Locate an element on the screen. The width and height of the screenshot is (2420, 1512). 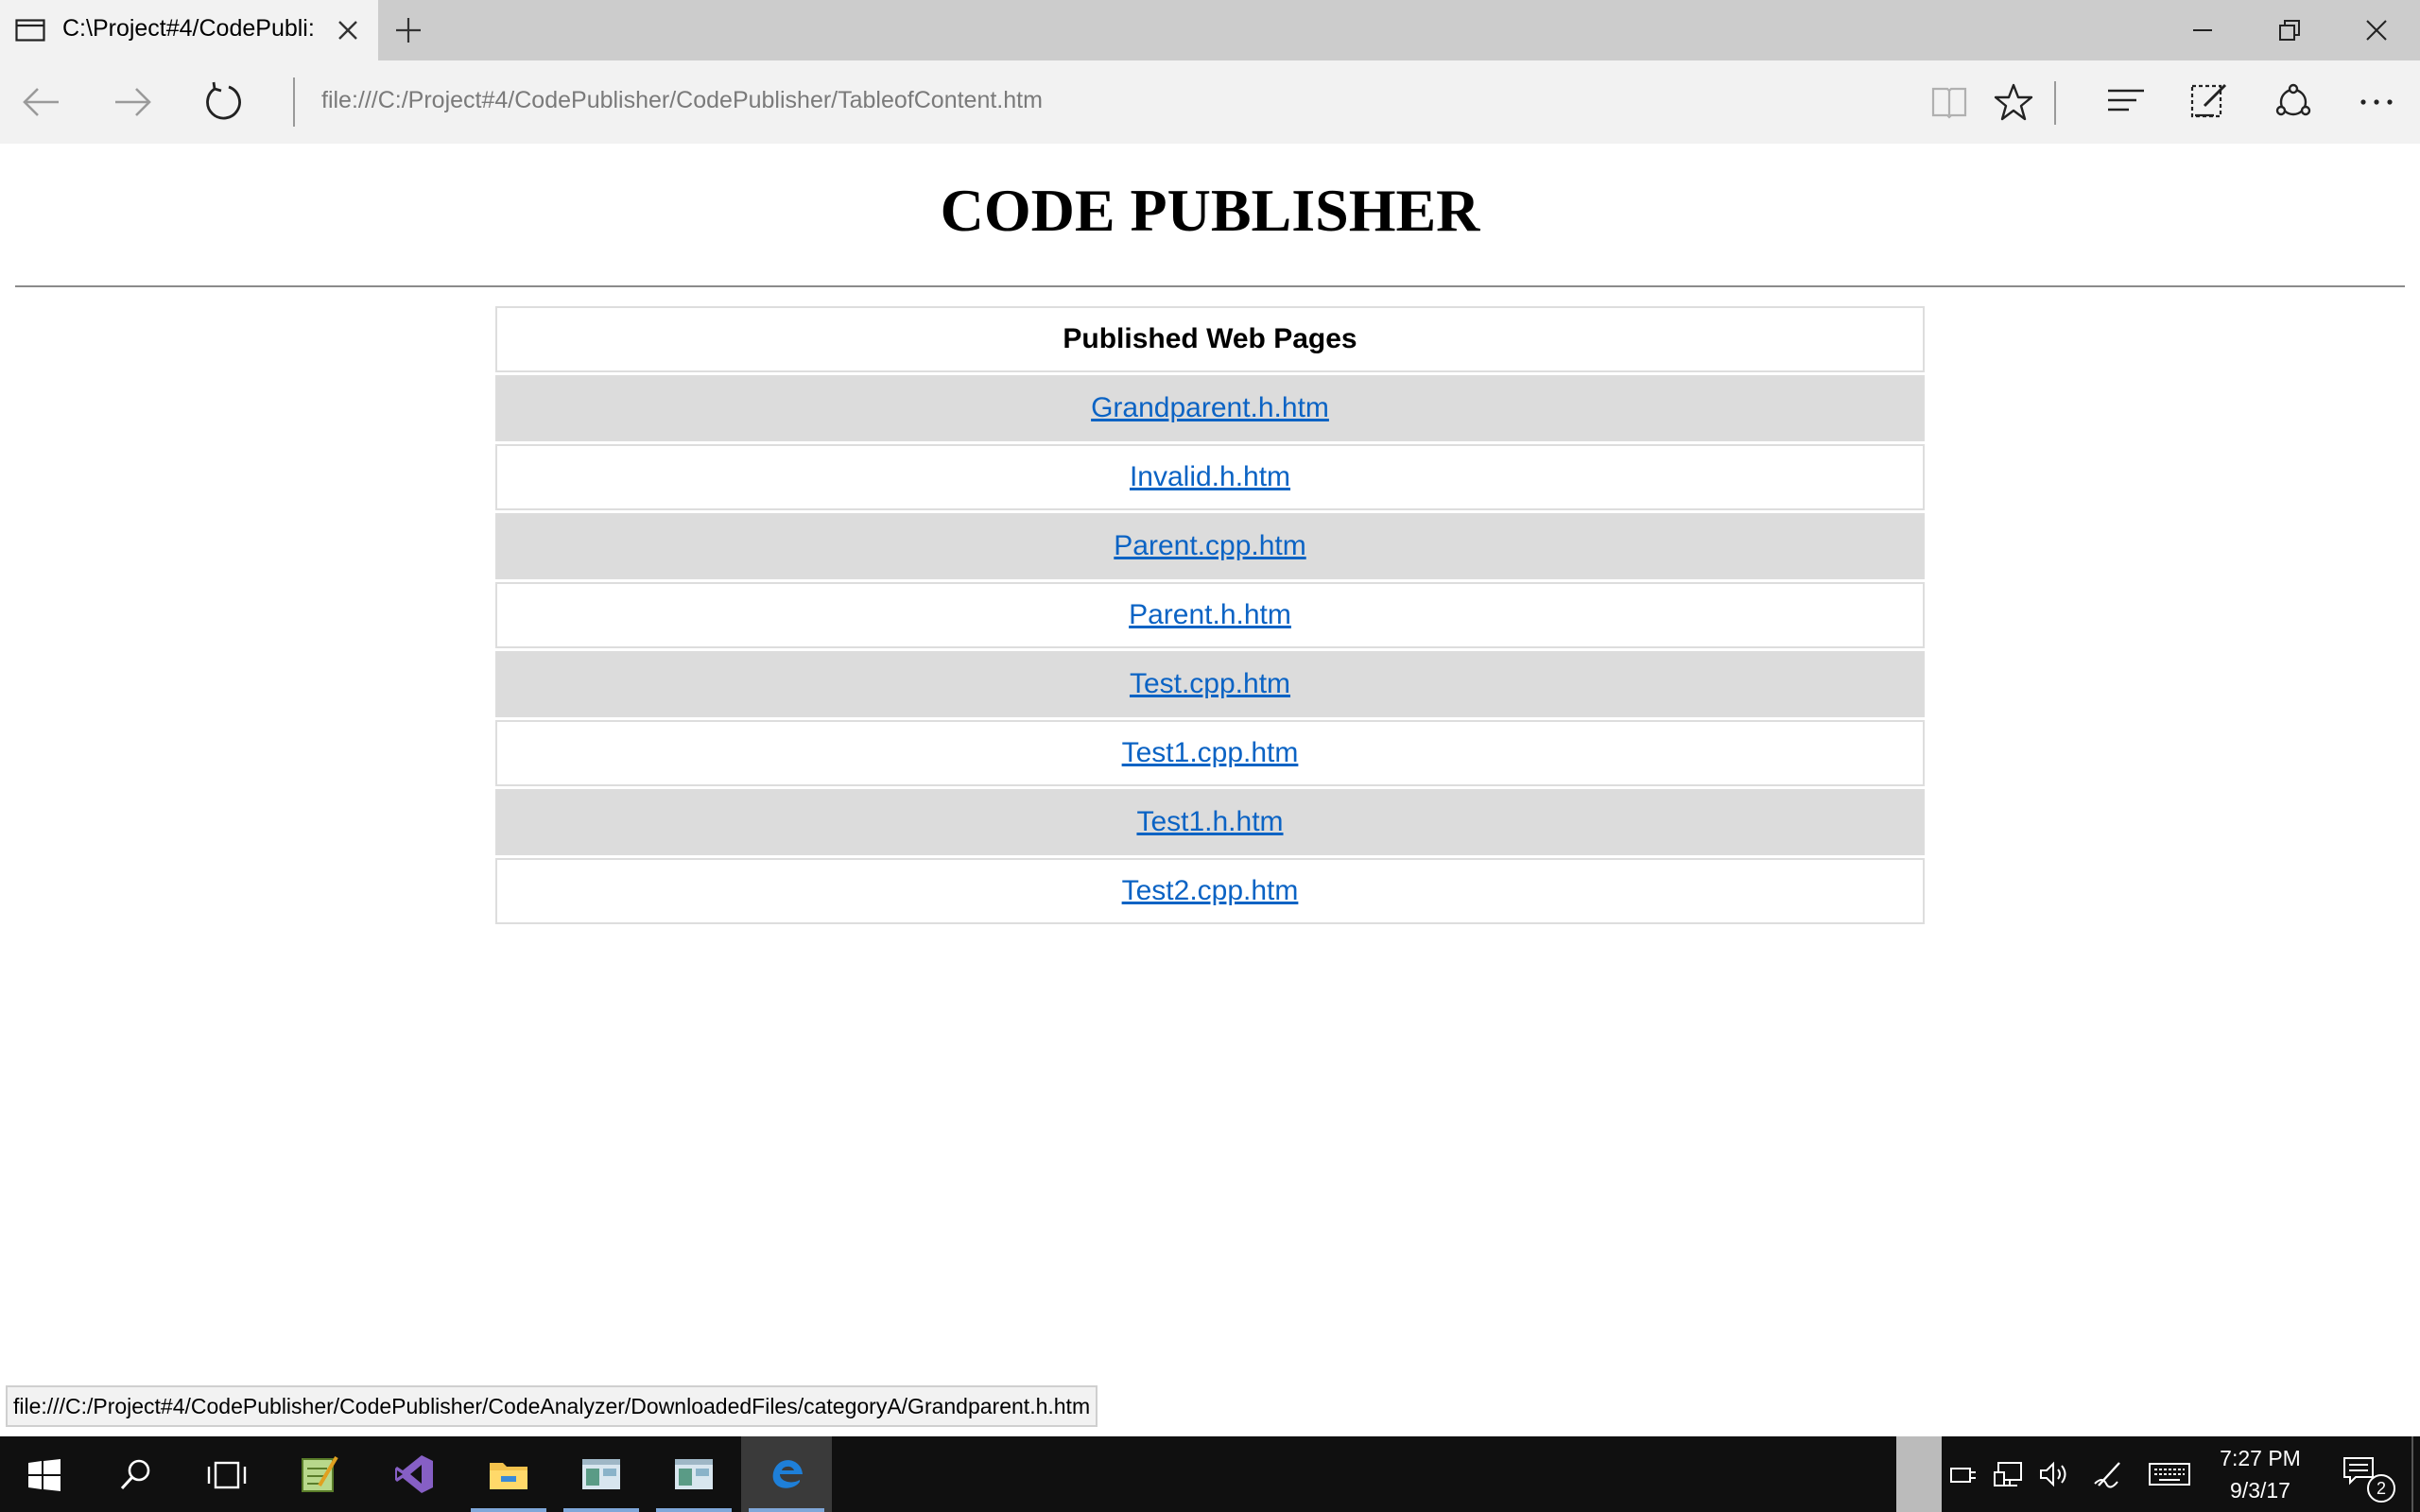
link-invalid-h: Invalid.h.htm is located at coordinates (1210, 476).